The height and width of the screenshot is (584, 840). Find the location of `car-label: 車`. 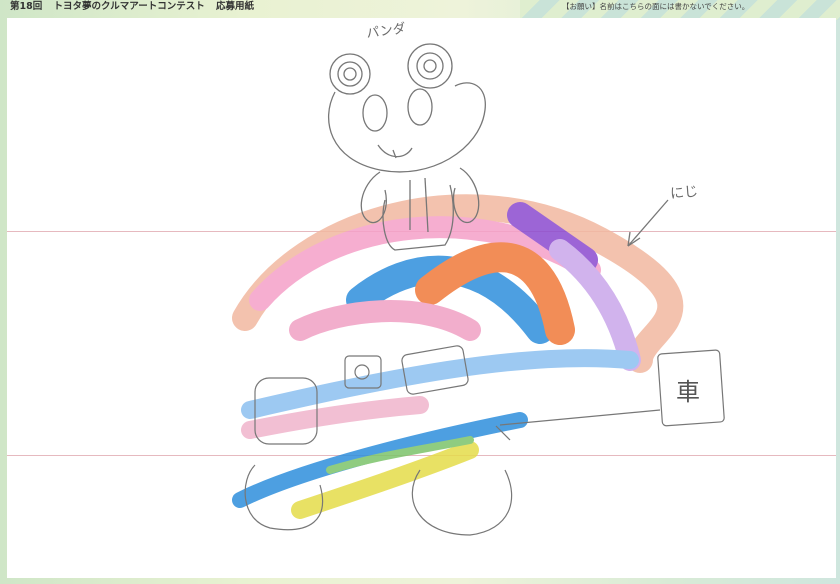

car-label: 車 is located at coordinates (688, 392).